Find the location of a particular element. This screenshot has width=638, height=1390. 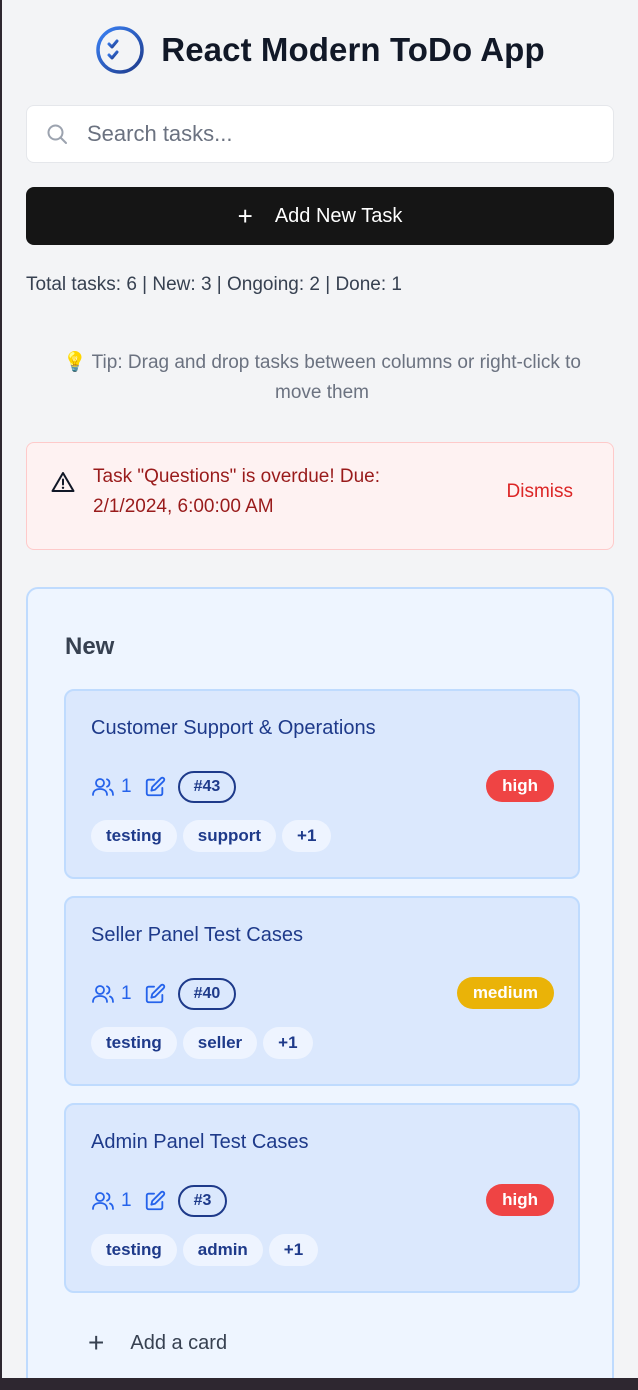

add-card-button: + Add a card is located at coordinates (157, 1343).